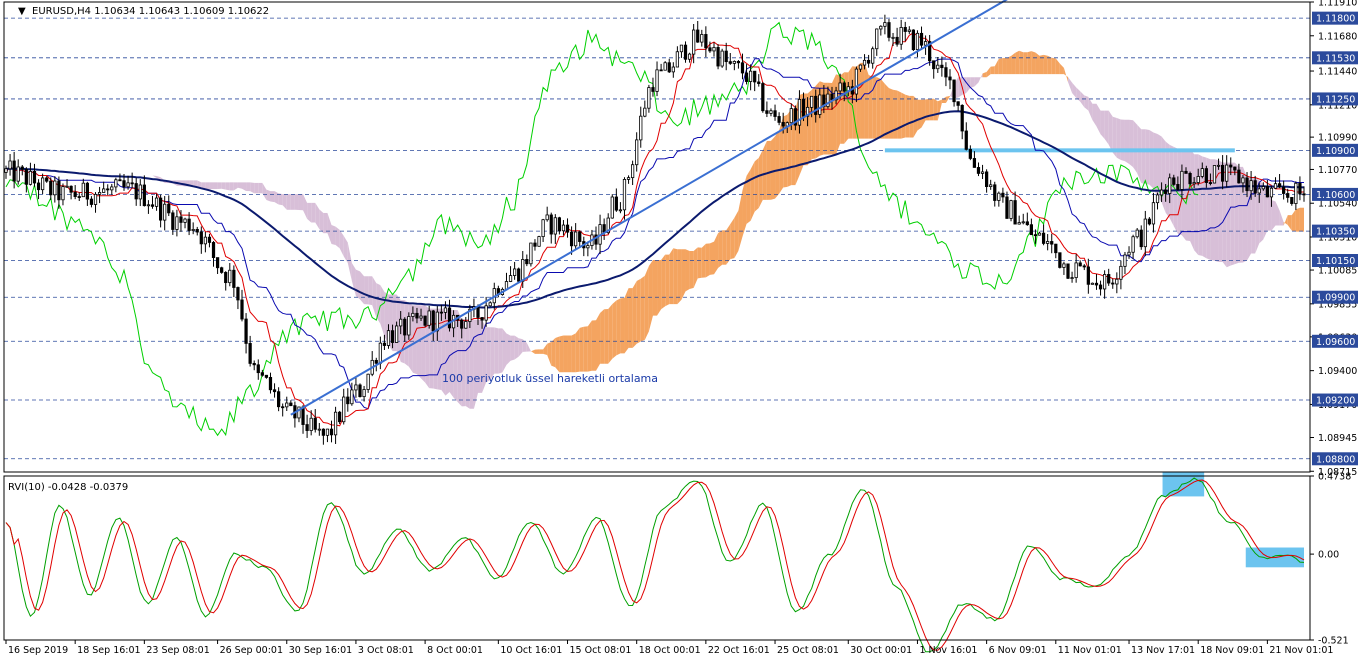 This screenshot has height=660, width=1362. What do you see at coordinates (1018, 650) in the screenshot?
I see `time-tick-label: 6 Nov 09:01` at bounding box center [1018, 650].